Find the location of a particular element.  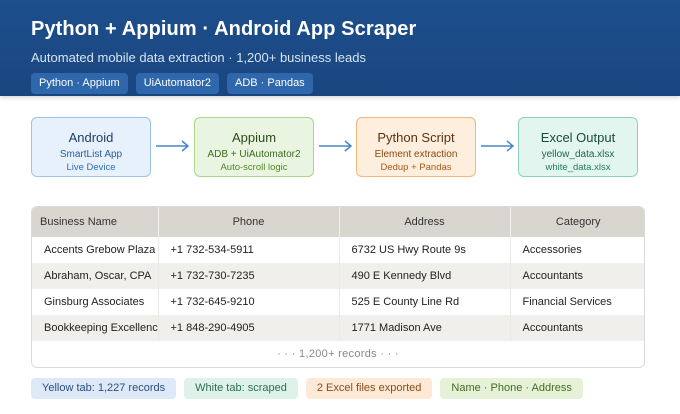

flow-box-title: Appium is located at coordinates (254, 137).